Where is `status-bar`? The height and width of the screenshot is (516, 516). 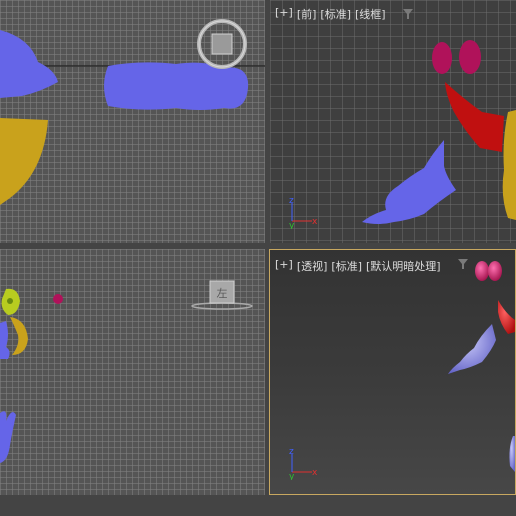 status-bar is located at coordinates (258, 505).